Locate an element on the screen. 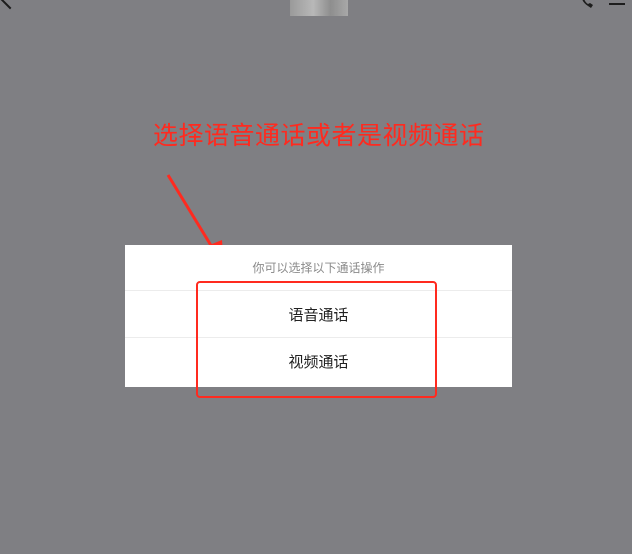  annotation-text: 选择语音通话或者是视频通话 is located at coordinates (319, 135).